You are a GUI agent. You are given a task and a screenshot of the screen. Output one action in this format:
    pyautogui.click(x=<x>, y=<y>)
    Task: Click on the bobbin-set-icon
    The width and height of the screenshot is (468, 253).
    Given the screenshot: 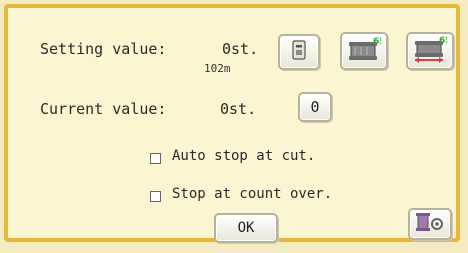 What is the action you would take?
    pyautogui.click(x=299, y=52)
    